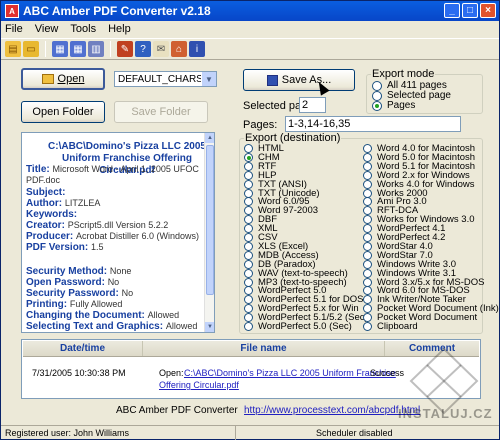 This screenshot has width=500, height=440. What do you see at coordinates (83, 348) in the screenshot?
I see `log-header-datetime: Date/time` at bounding box center [83, 348].